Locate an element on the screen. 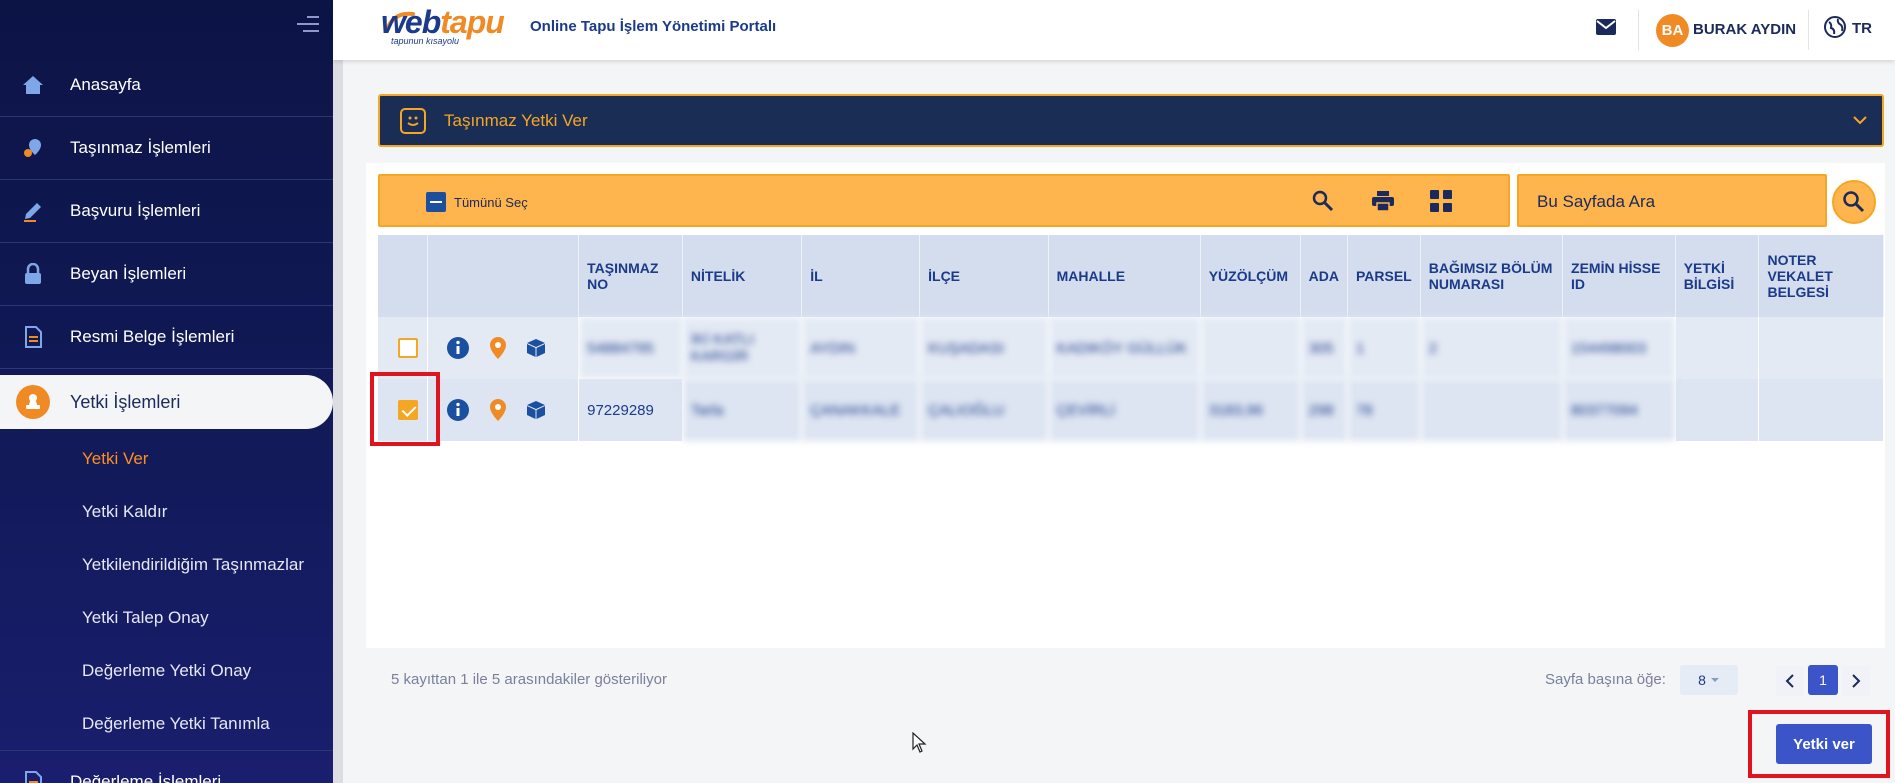 Image resolution: width=1895 pixels, height=783 pixels. indeterminate-checkbox-icon is located at coordinates (436, 202).